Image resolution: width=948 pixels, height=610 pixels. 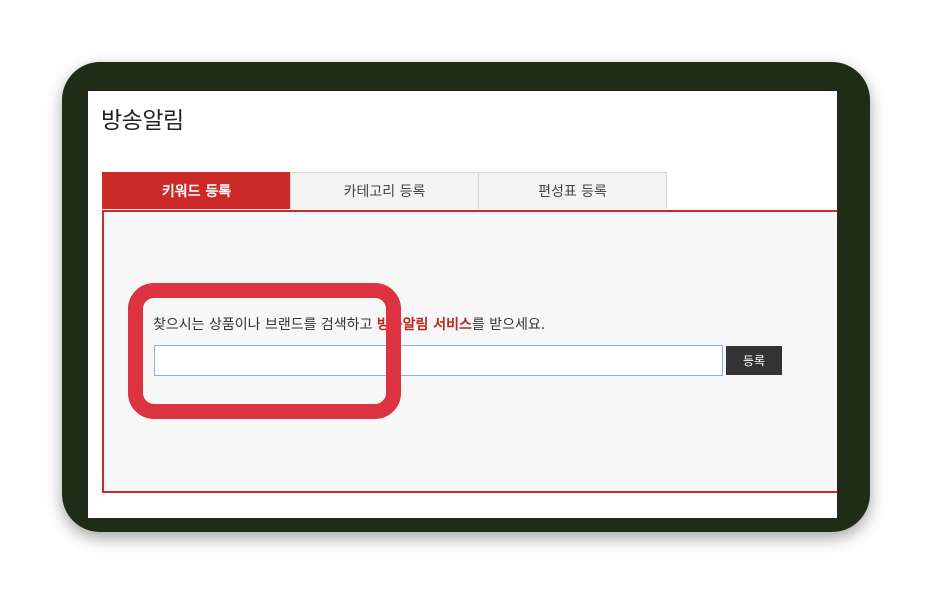 What do you see at coordinates (508, 325) in the screenshot?
I see `instruction-suffix: 를 받으세요.` at bounding box center [508, 325].